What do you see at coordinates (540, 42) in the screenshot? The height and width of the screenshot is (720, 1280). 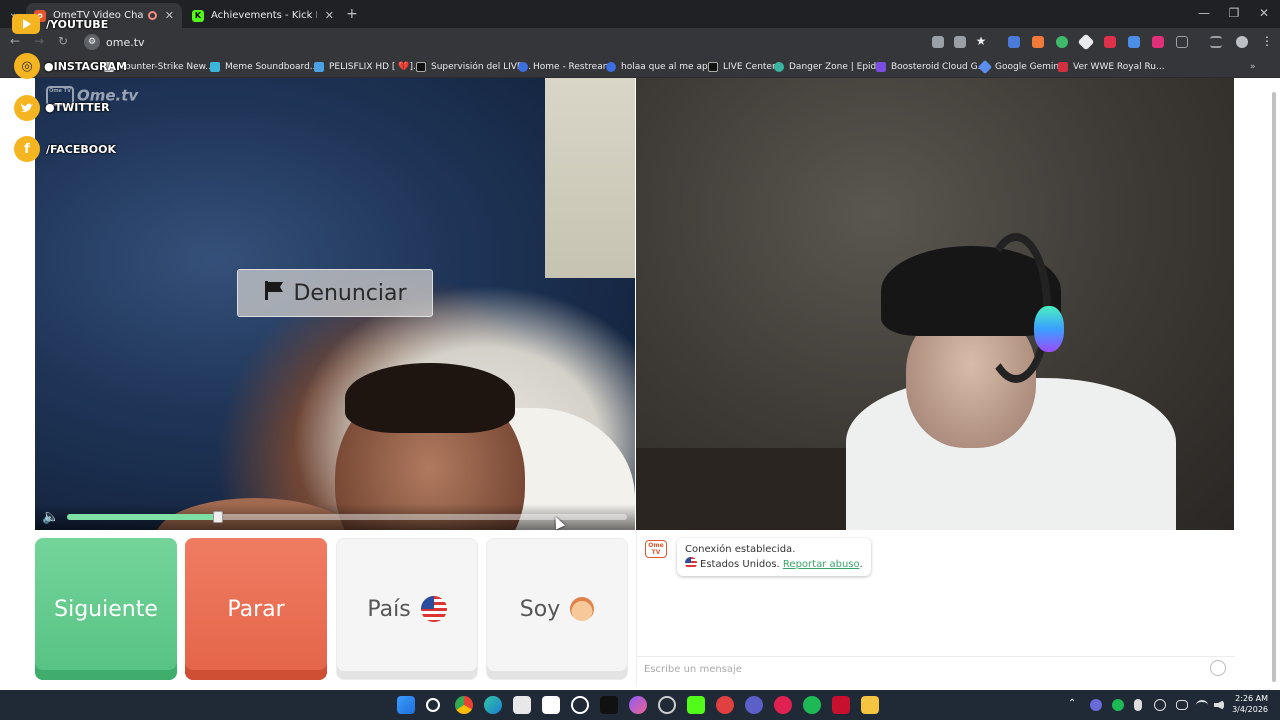 I see `address-bar: ⚙ ome.tv` at bounding box center [540, 42].